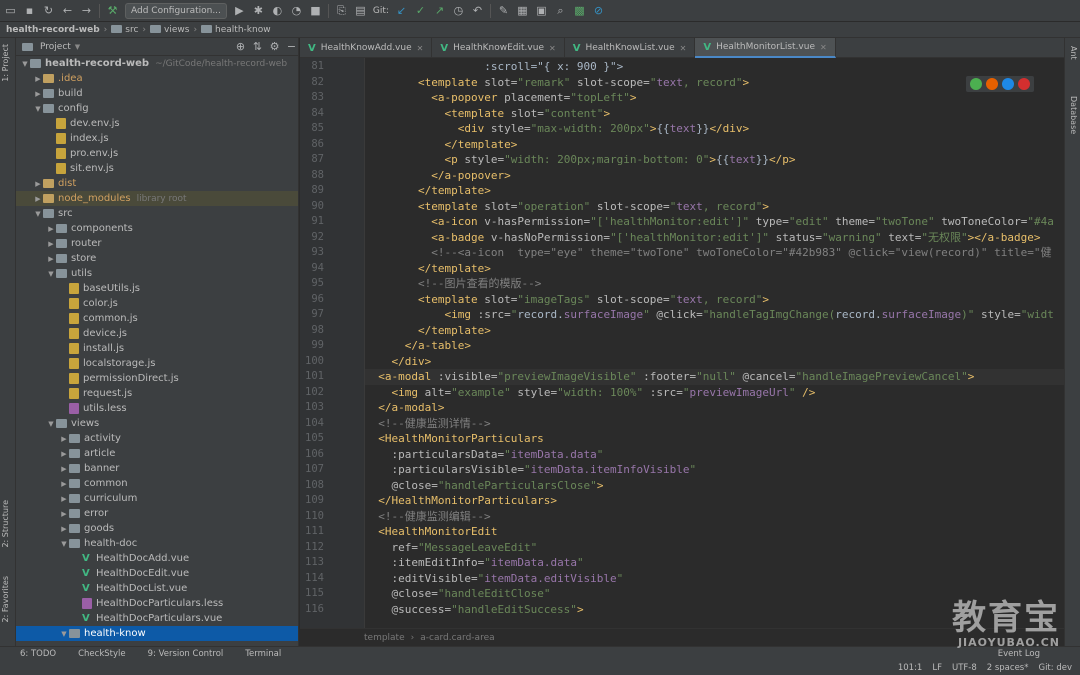 The image size is (1080, 675). What do you see at coordinates (157, 108) in the screenshot?
I see `tree-folder: ▼ config` at bounding box center [157, 108].